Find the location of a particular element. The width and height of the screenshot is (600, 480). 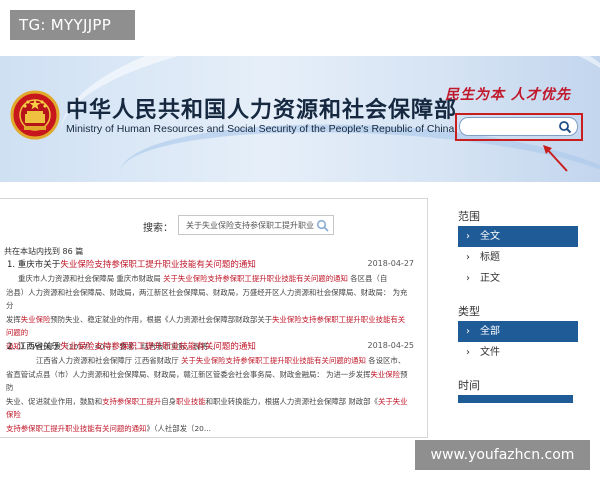

result-title-prefix: 1. 重庆市关于 is located at coordinates (34, 265).